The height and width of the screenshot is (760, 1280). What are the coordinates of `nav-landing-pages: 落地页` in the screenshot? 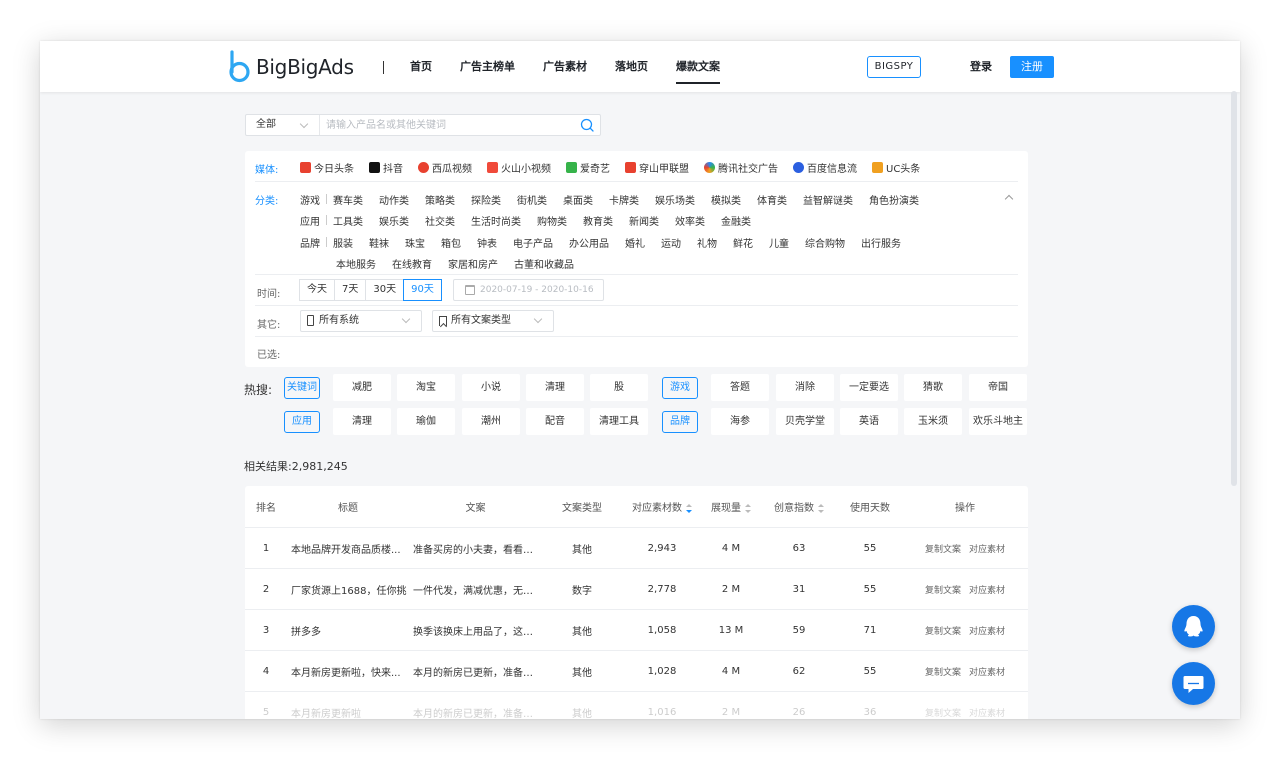 It's located at (631, 66).